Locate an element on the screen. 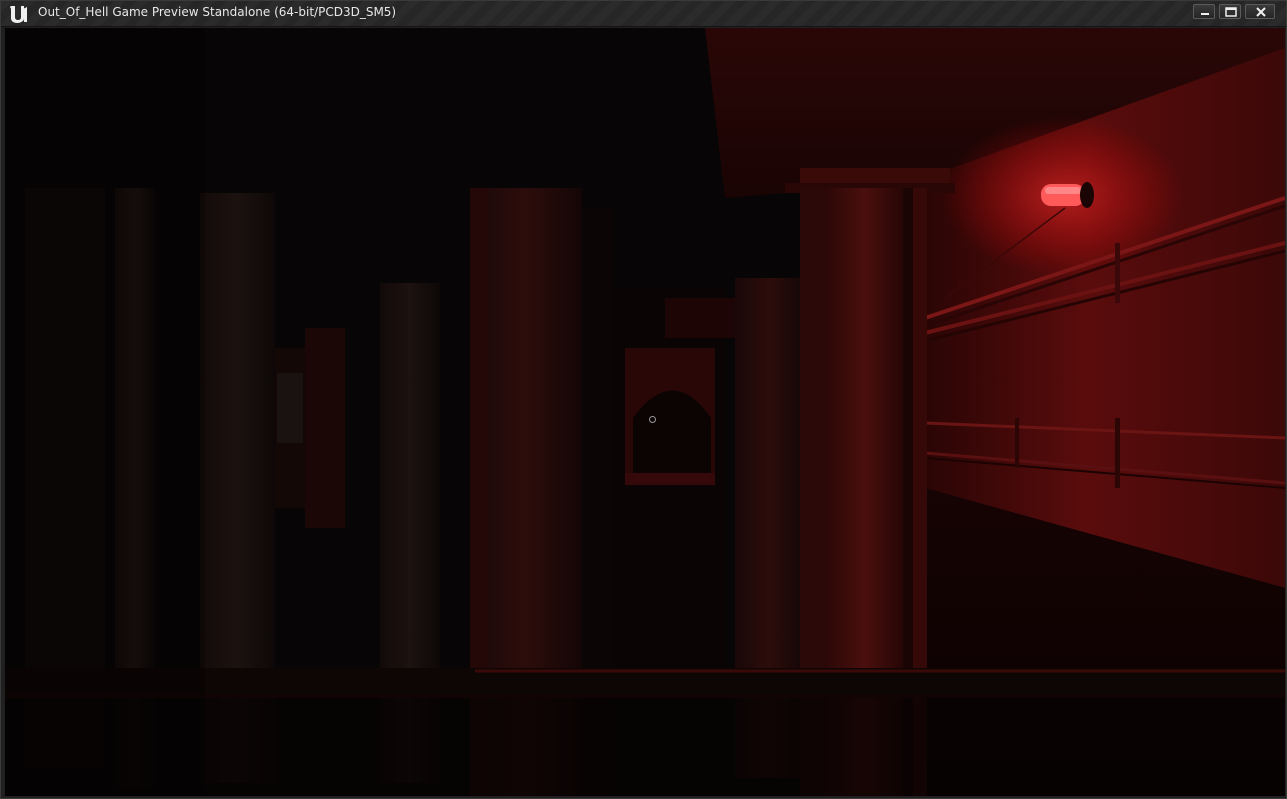 The width and height of the screenshot is (1287, 799). close-icon is located at coordinates (1261, 12).